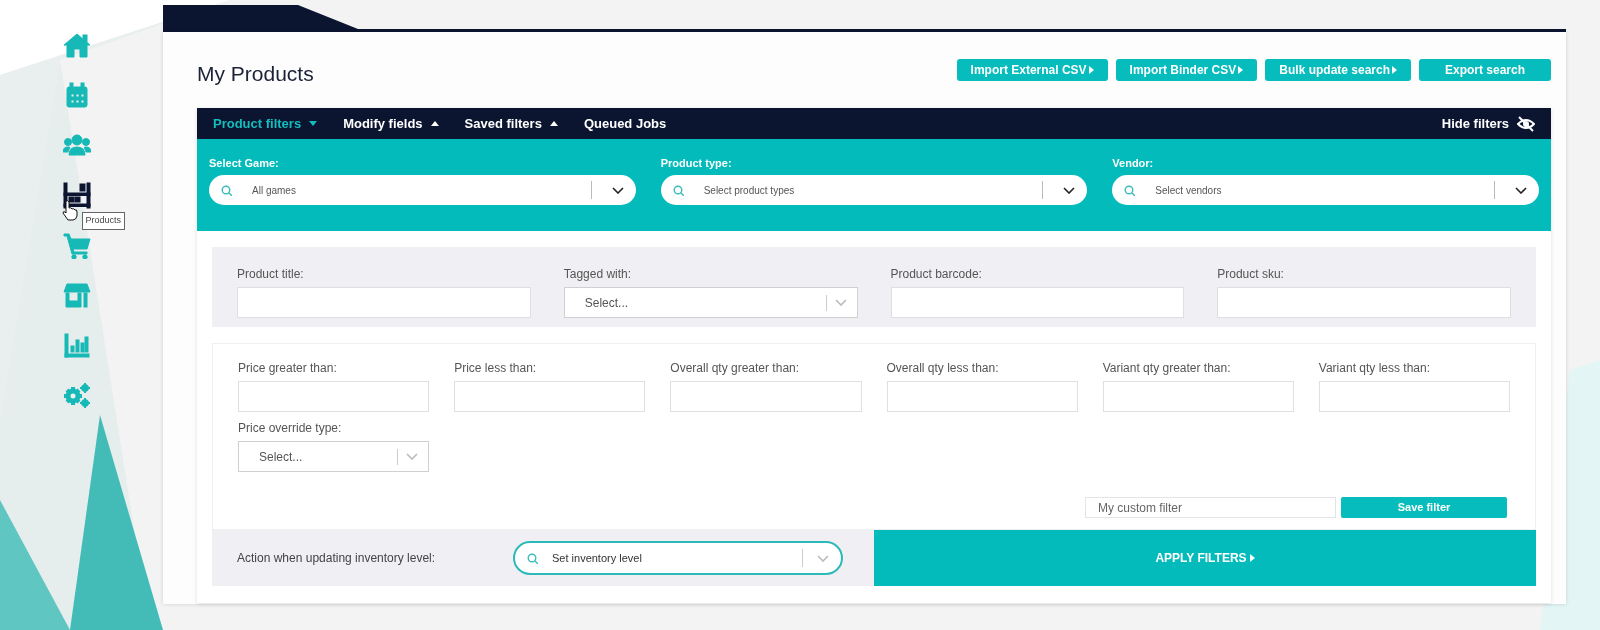 This screenshot has height=630, width=1600. What do you see at coordinates (76, 245) in the screenshot?
I see `cart-icon` at bounding box center [76, 245].